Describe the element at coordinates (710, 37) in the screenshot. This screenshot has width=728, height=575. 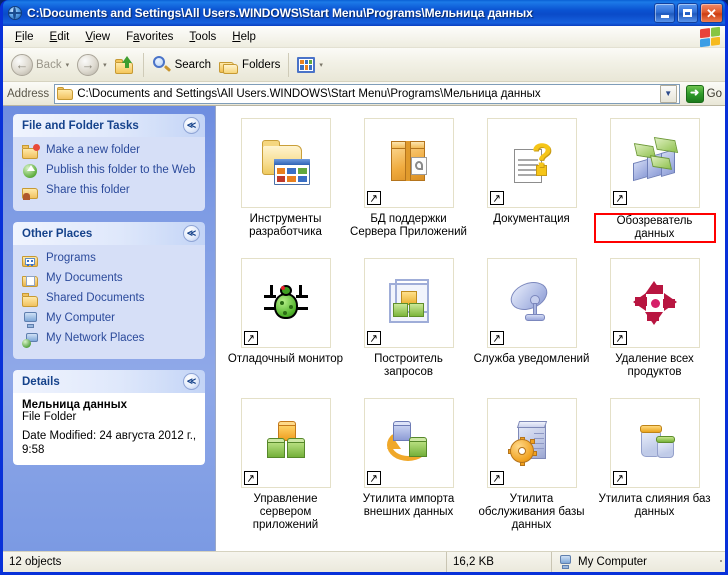
I see `windows-flag-icon` at that location.